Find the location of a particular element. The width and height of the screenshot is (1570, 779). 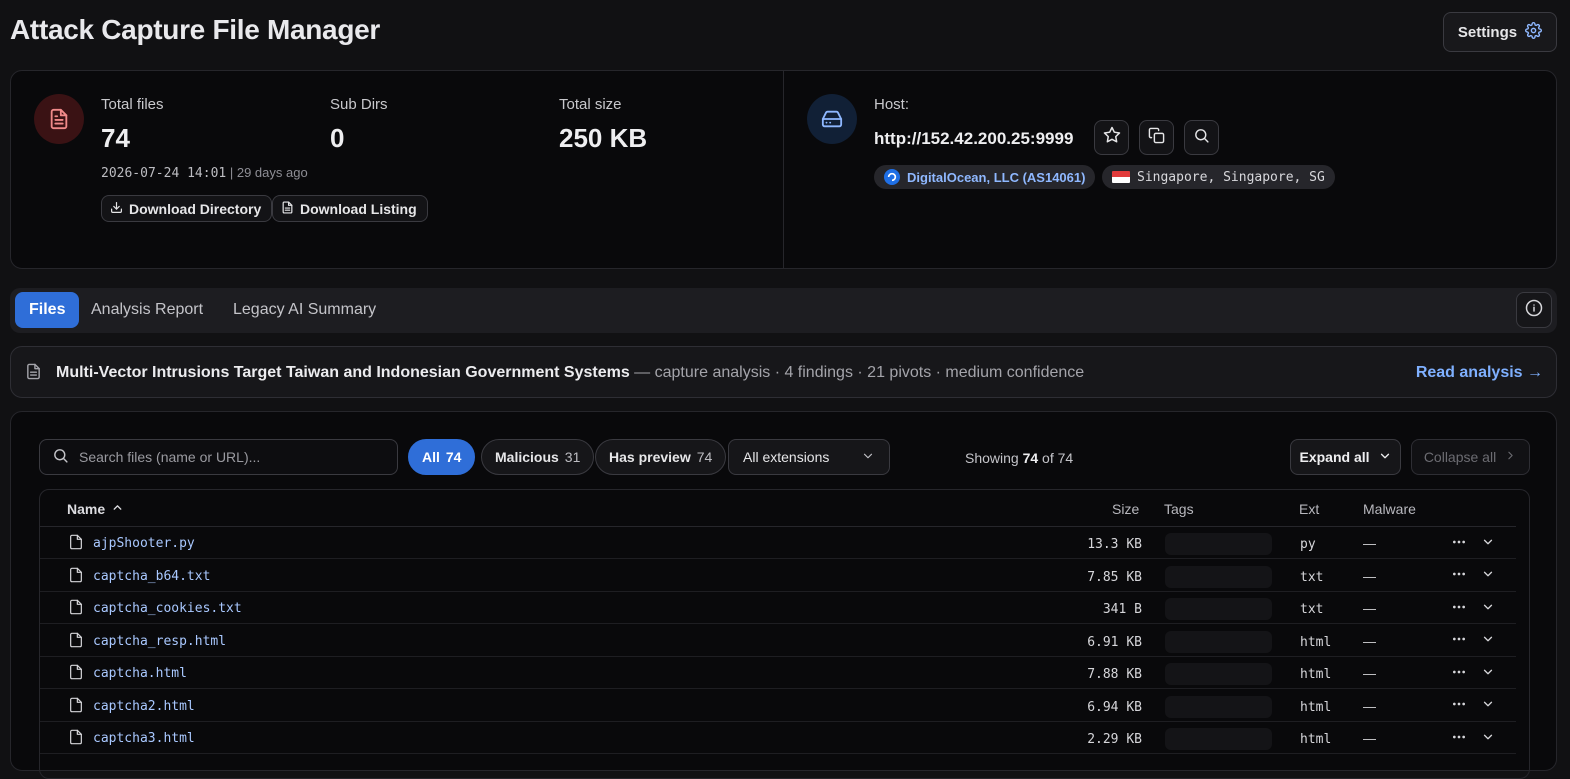

filter-all: All 74 is located at coordinates (442, 457).